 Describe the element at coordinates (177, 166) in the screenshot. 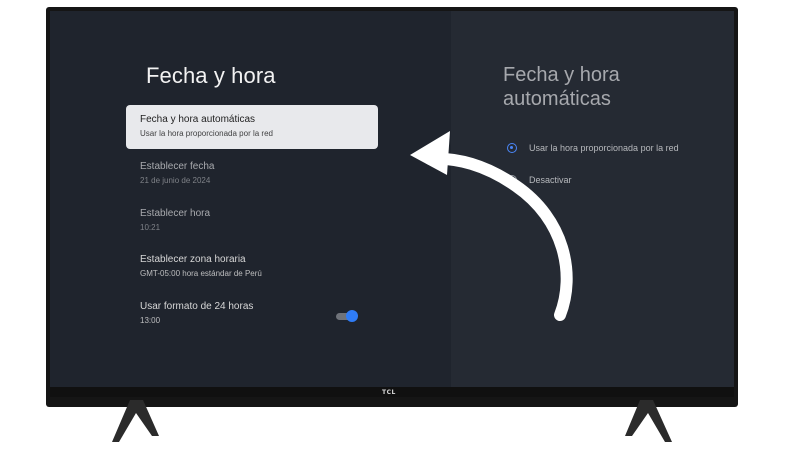

I see `menu-item-primary: Establecer fecha` at that location.